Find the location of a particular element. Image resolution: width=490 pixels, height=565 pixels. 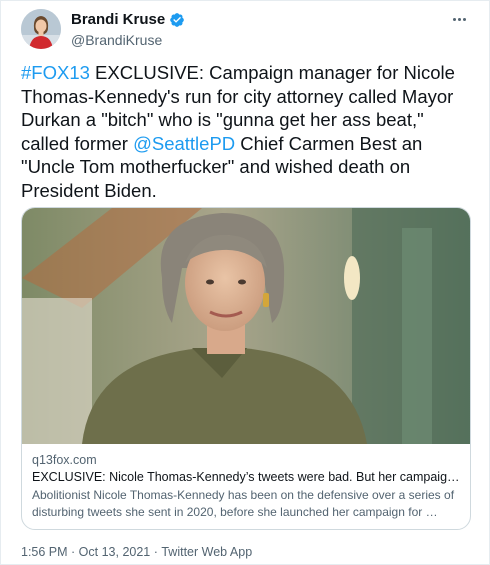

mention-link: @SeattlePD is located at coordinates (184, 143).